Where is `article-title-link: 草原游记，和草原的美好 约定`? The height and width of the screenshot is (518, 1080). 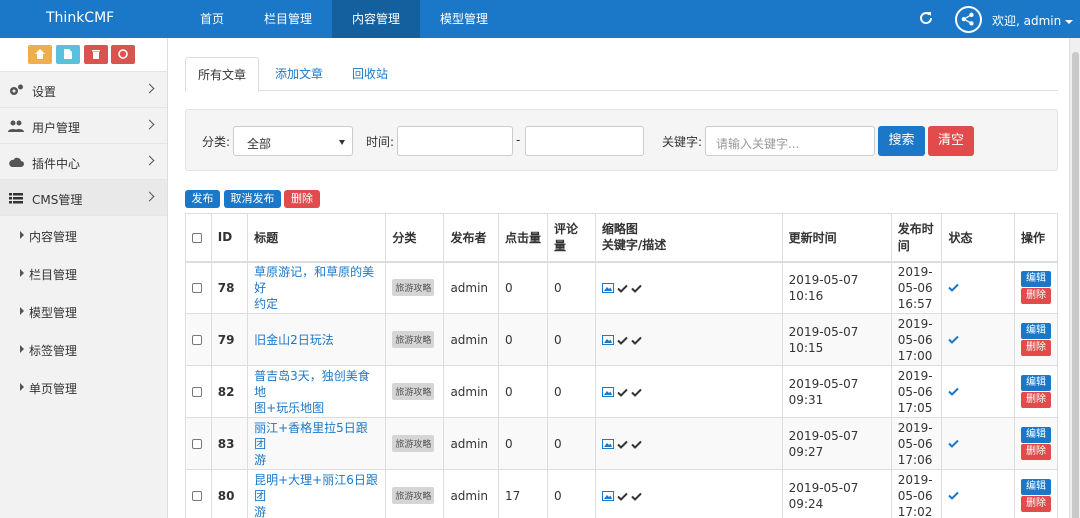 article-title-link: 草原游记，和草原的美好 约定 is located at coordinates (314, 288).